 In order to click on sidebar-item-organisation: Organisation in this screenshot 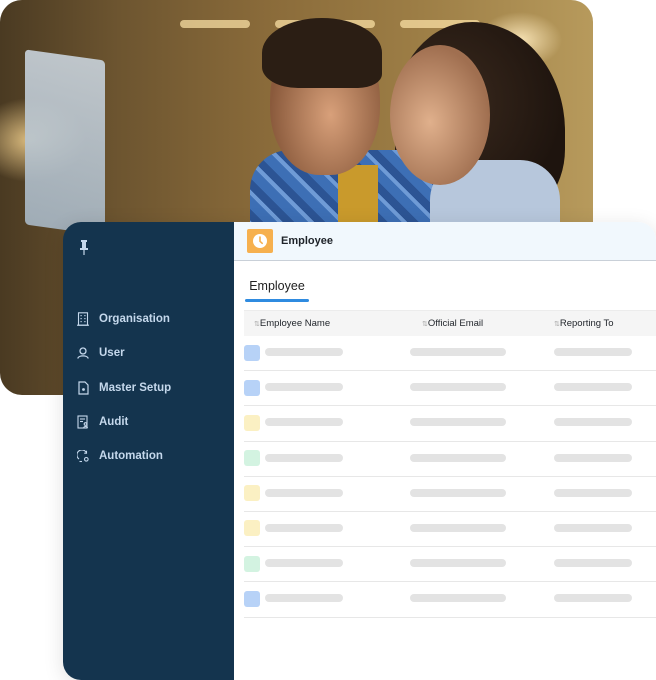, I will do `click(148, 319)`.